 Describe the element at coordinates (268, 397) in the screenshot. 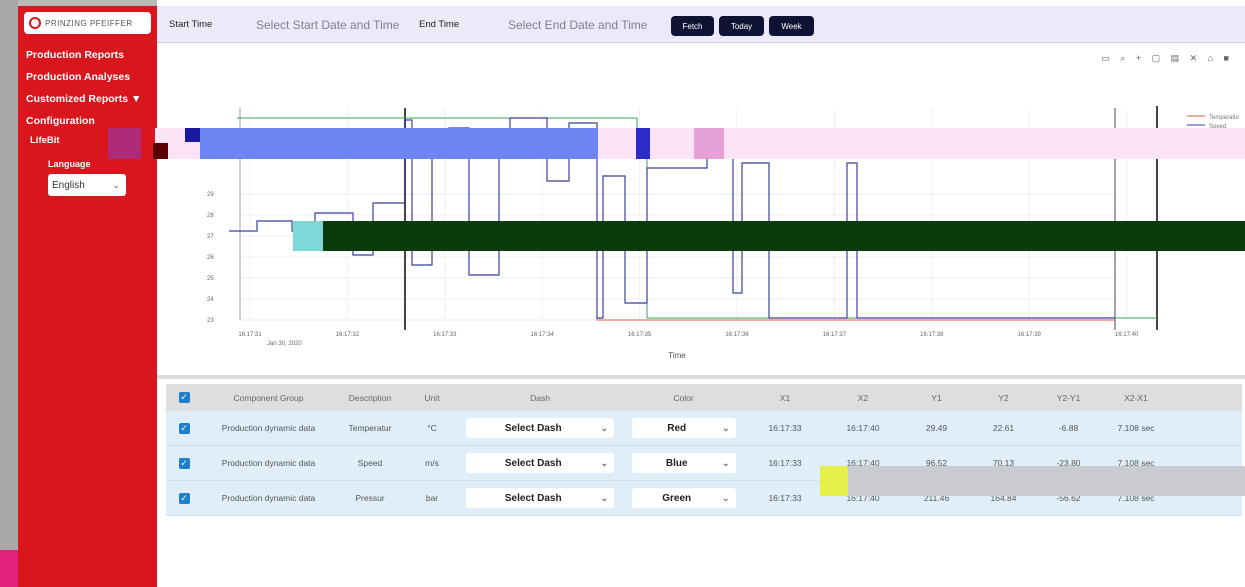

I see `header-component-group: Component Group` at that location.